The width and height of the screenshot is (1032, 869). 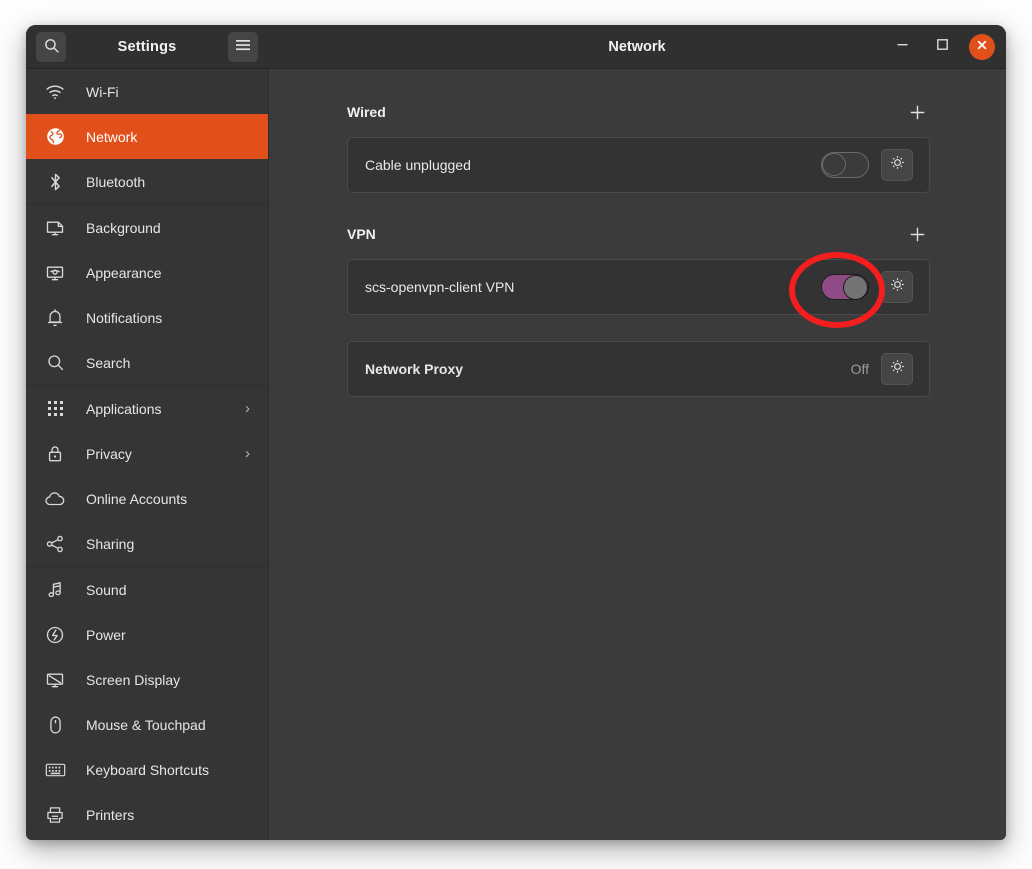 I want to click on sidebar-item-label: Bluetooth, so click(x=116, y=181).